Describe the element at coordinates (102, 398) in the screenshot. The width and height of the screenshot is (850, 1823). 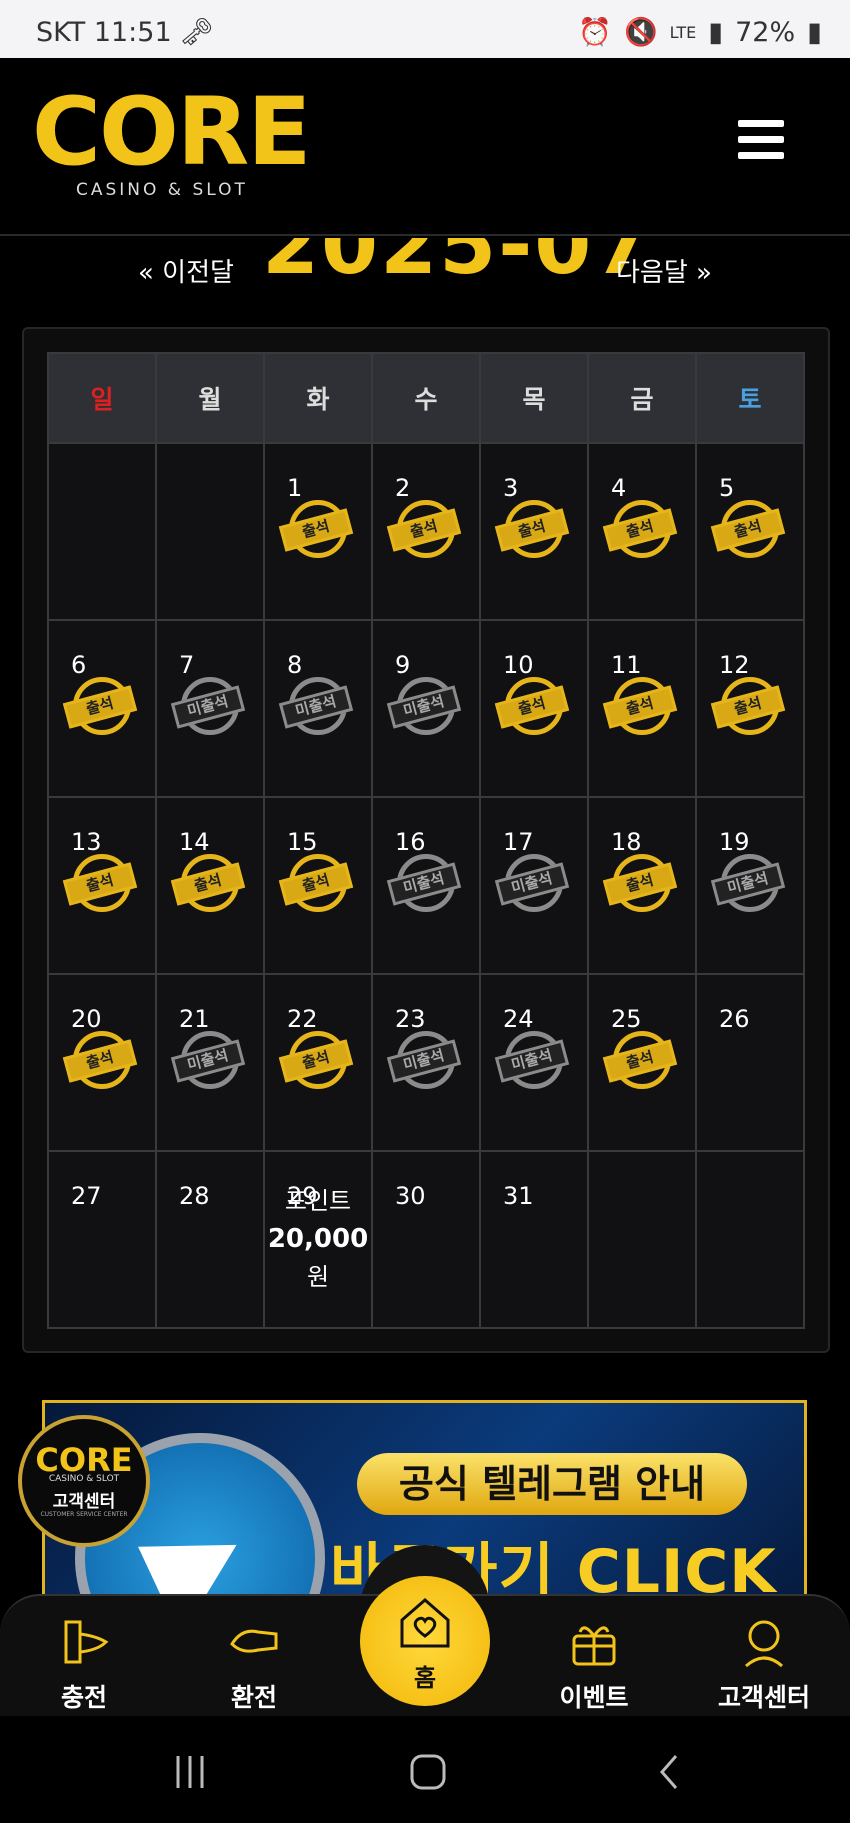
I see `weekday-sun: 일` at that location.